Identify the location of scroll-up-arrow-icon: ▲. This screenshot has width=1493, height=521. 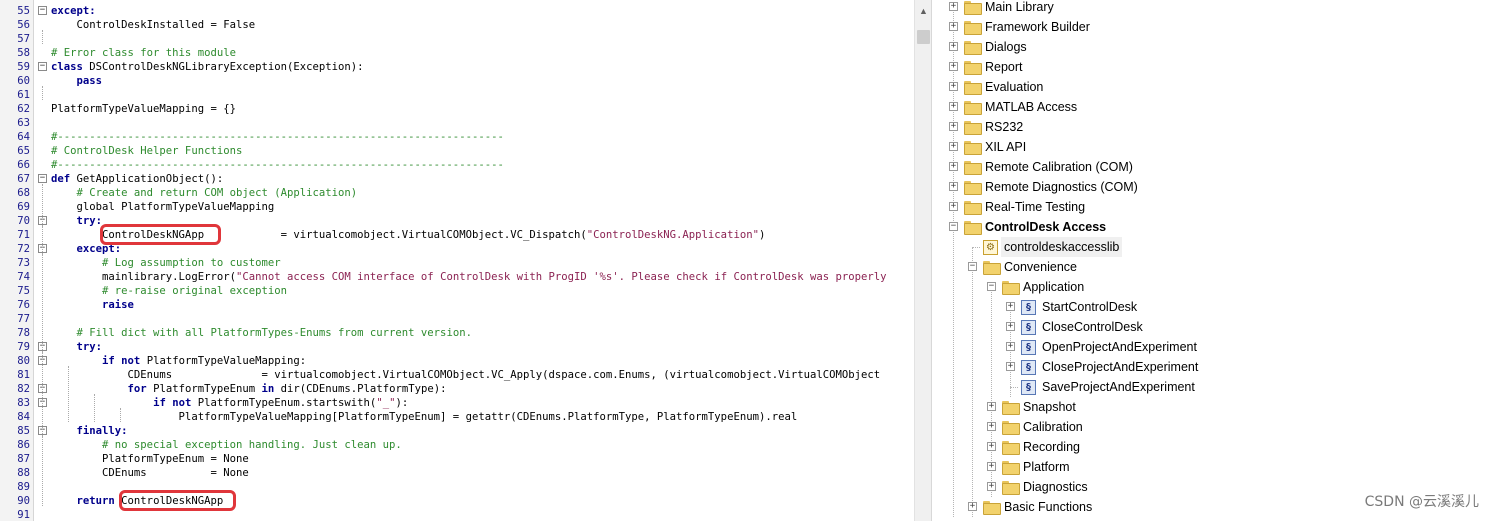
(923, 11).